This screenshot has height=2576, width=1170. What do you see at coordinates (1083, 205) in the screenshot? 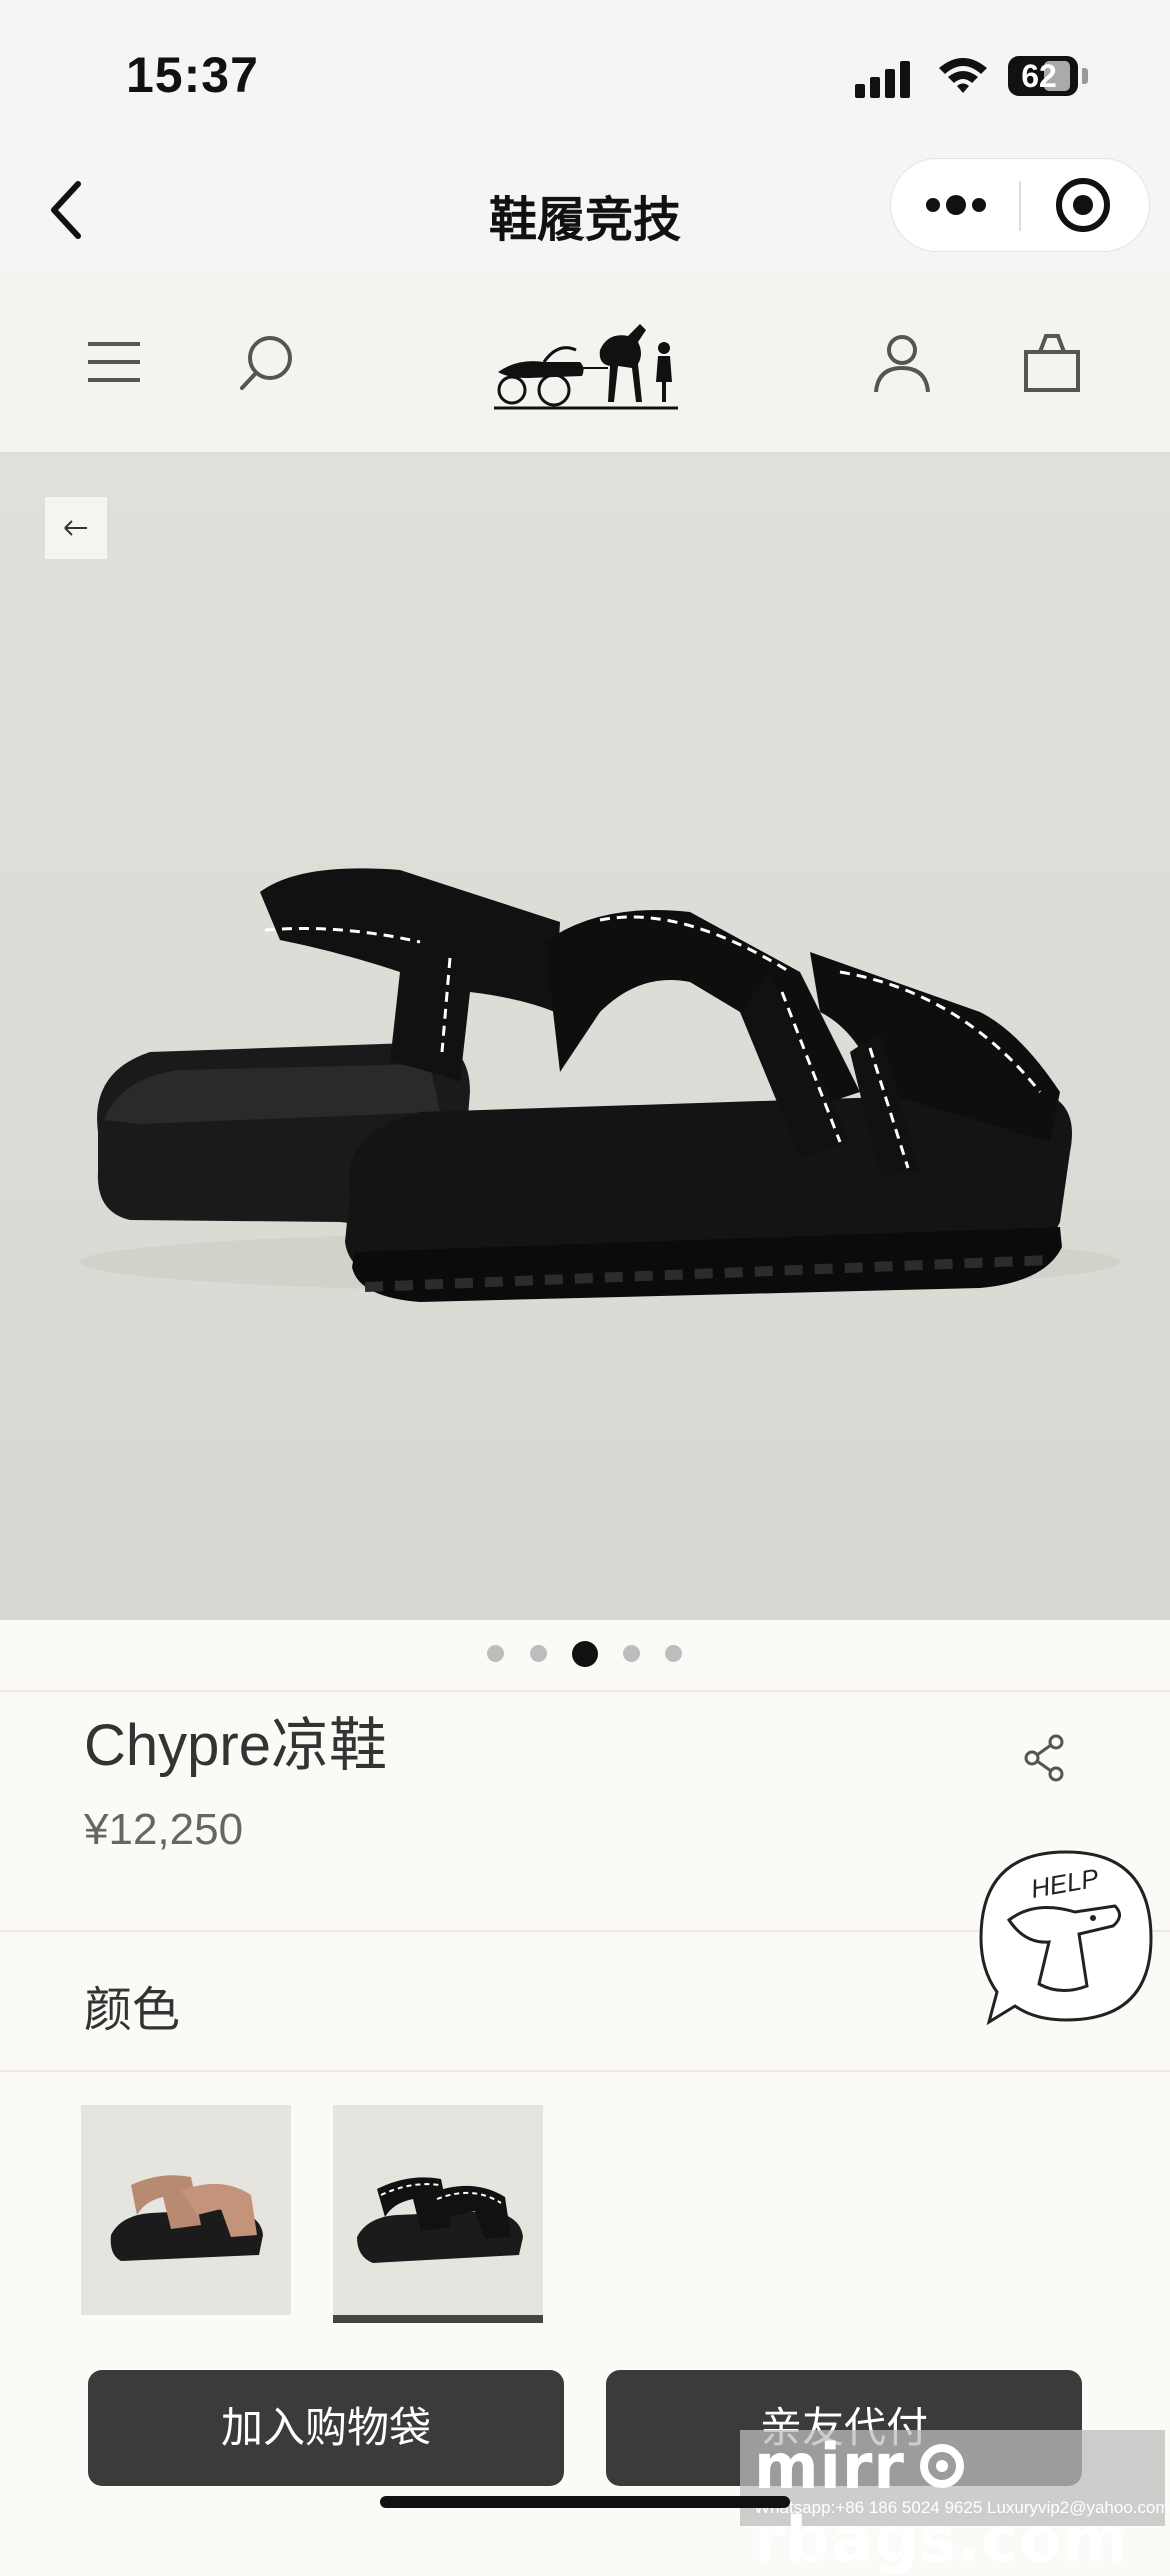
I see `target-close-icon` at bounding box center [1083, 205].